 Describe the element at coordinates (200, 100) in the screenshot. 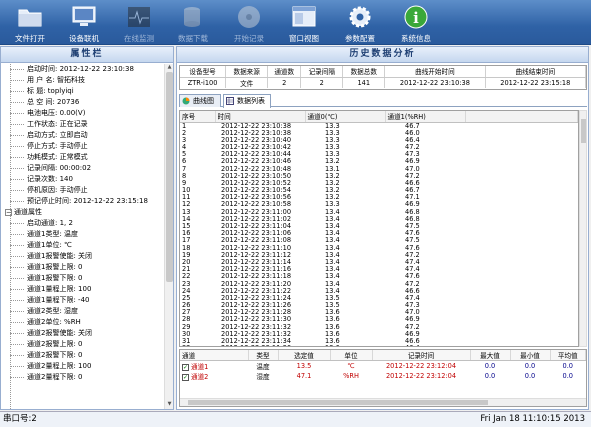

I see `tab-chart: 曲线图` at that location.